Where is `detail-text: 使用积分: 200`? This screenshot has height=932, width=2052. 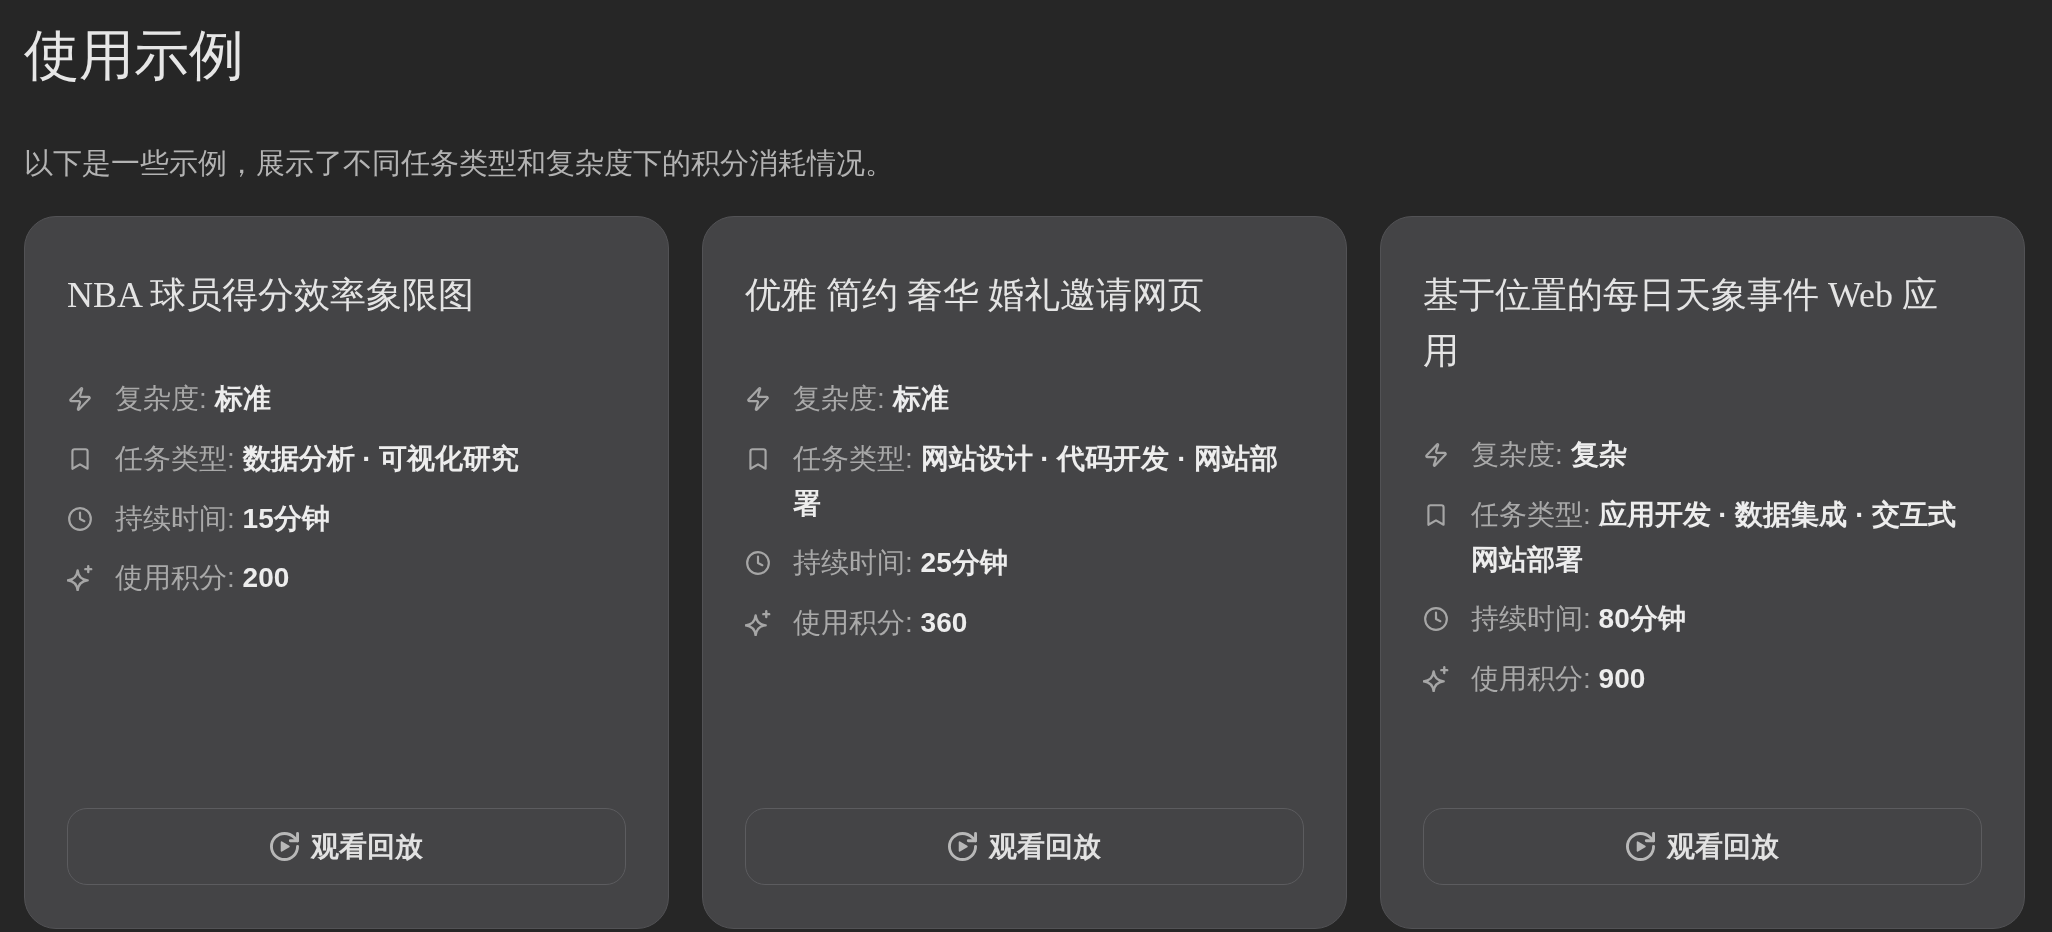 detail-text: 使用积分: 200 is located at coordinates (202, 578).